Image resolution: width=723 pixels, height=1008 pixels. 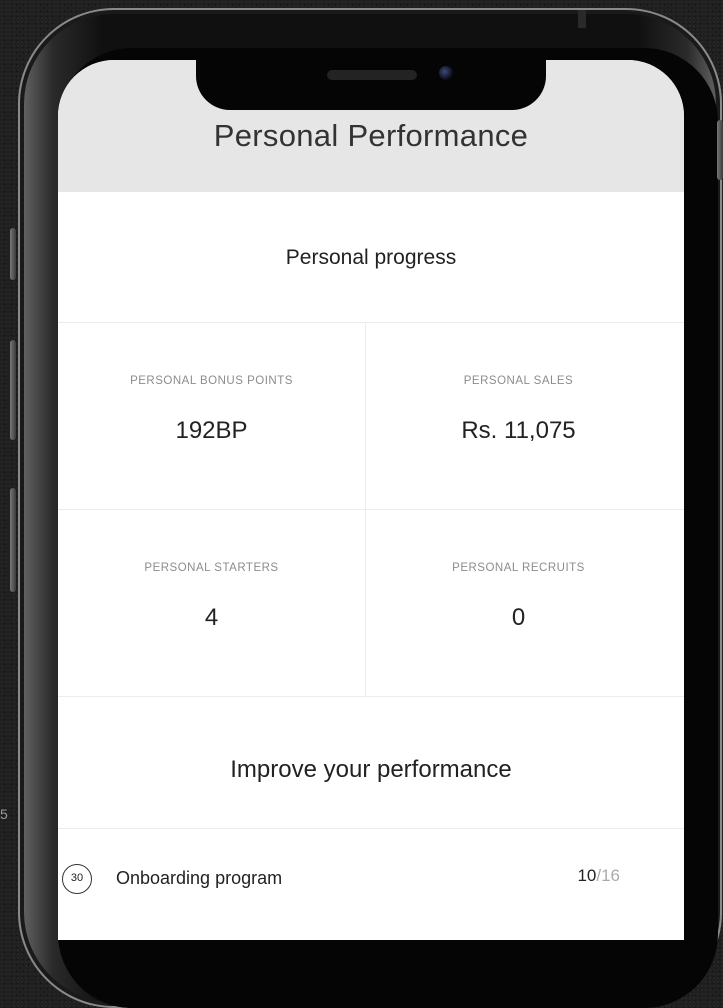 What do you see at coordinates (371, 769) in the screenshot?
I see `section-title-improve-performance: Improve your performance` at bounding box center [371, 769].